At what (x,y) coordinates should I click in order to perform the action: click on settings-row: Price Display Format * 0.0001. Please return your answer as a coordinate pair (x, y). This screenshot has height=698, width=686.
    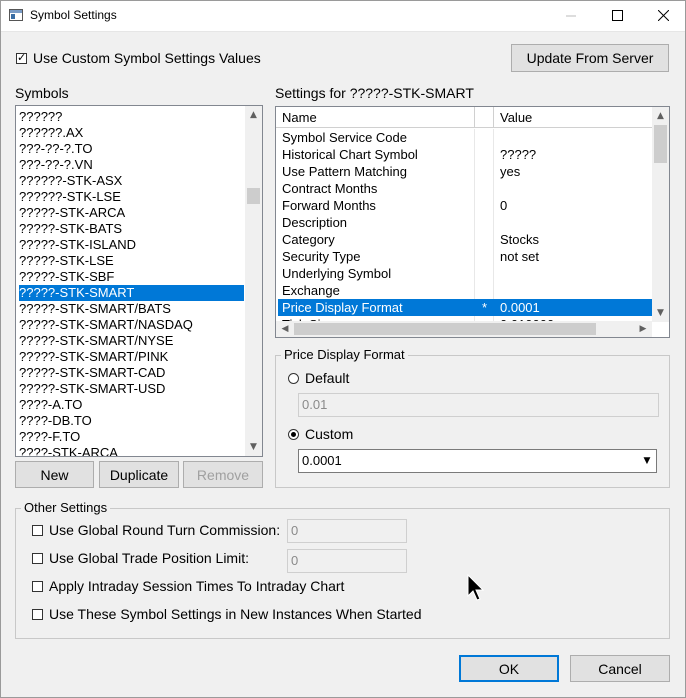
    Looking at the image, I should click on (465, 307).